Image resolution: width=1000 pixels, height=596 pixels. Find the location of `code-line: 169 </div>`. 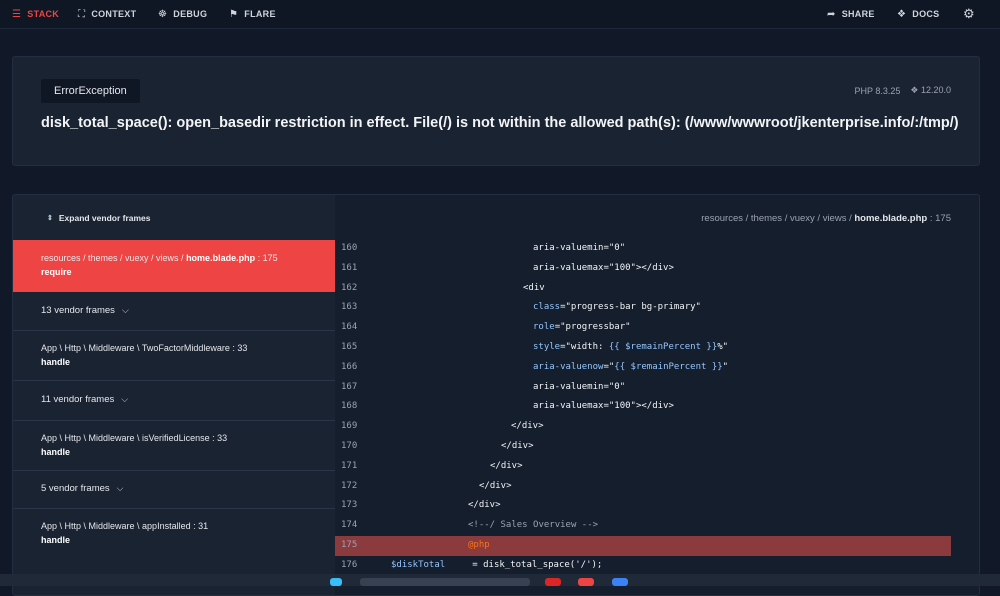

code-line: 169 </div> is located at coordinates (643, 427).